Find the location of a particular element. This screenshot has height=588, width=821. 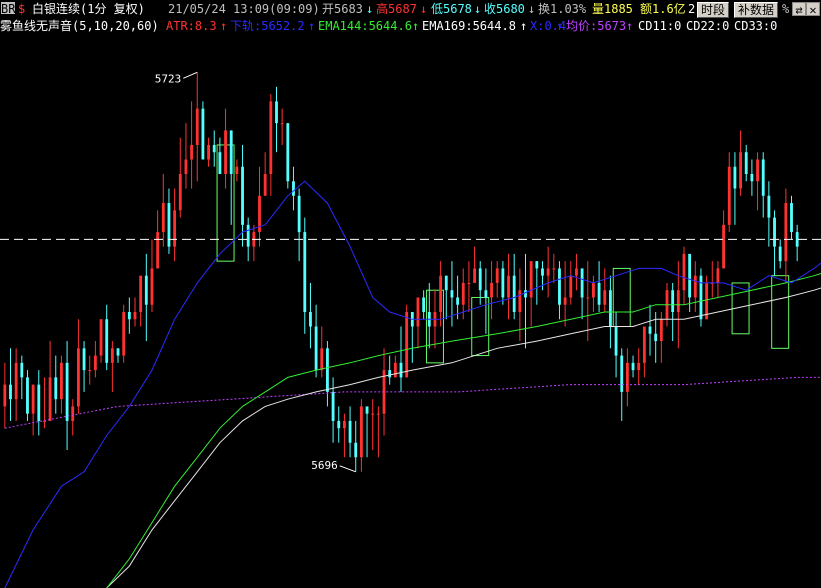

lower-up-arrow-icon: ↑ is located at coordinates (312, 26).